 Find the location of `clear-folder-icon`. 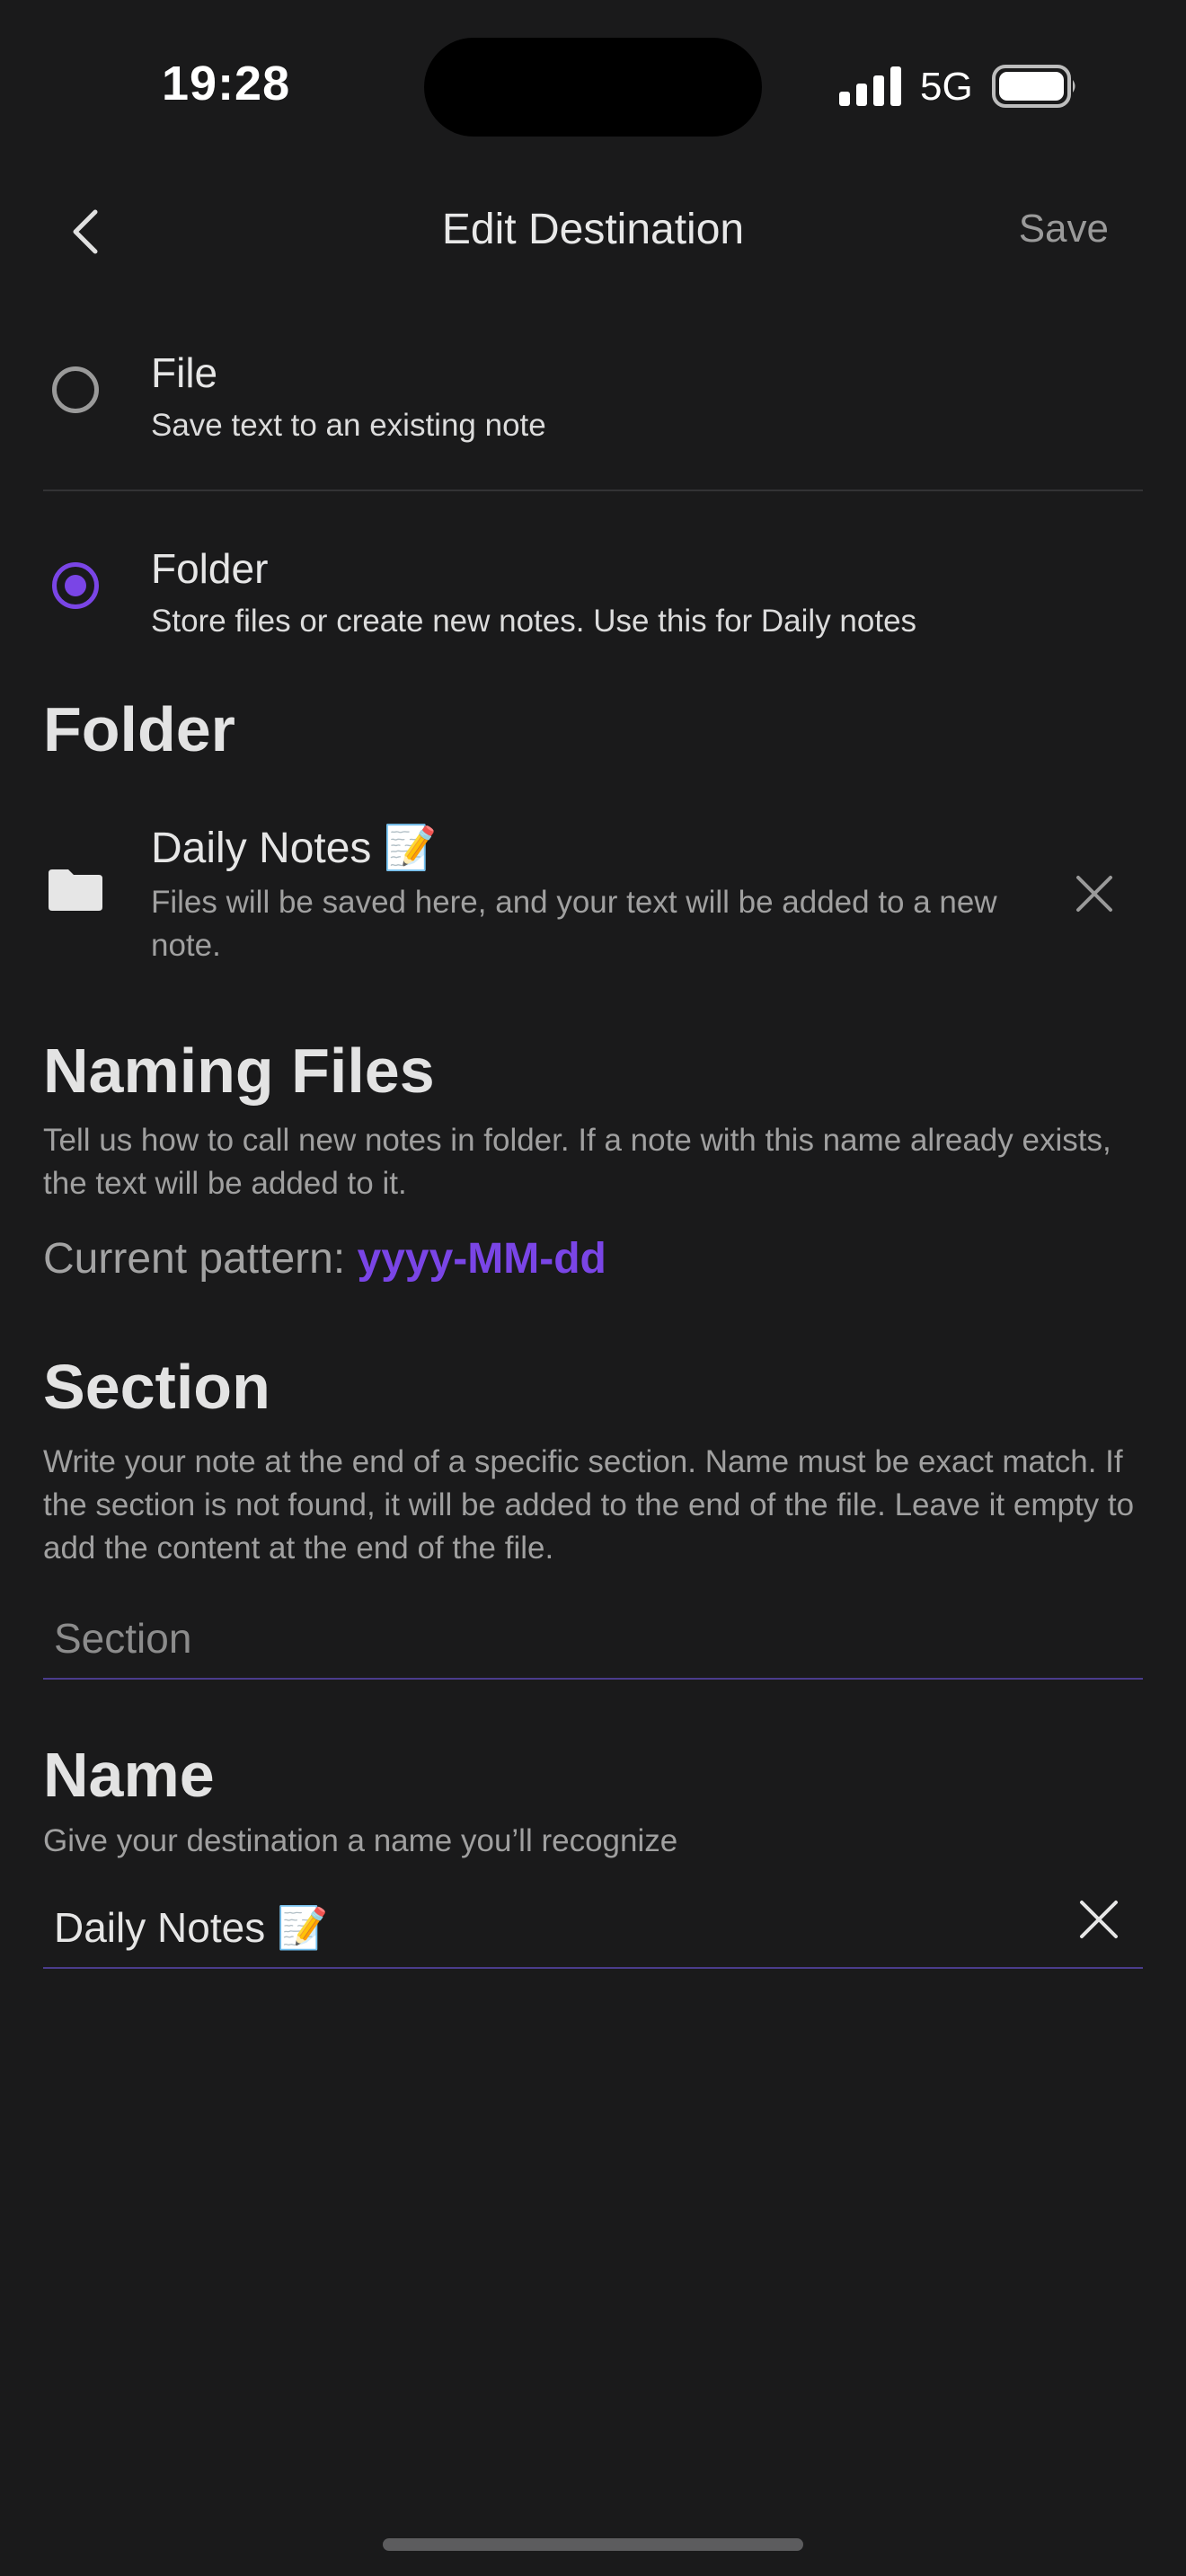

clear-folder-icon is located at coordinates (1094, 893).